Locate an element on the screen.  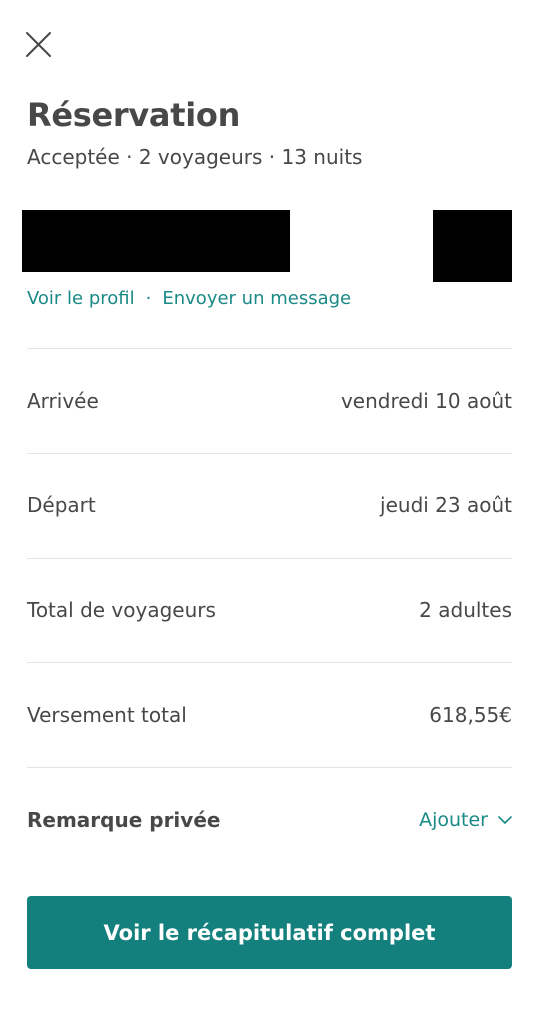
close-button is located at coordinates (39, 45).